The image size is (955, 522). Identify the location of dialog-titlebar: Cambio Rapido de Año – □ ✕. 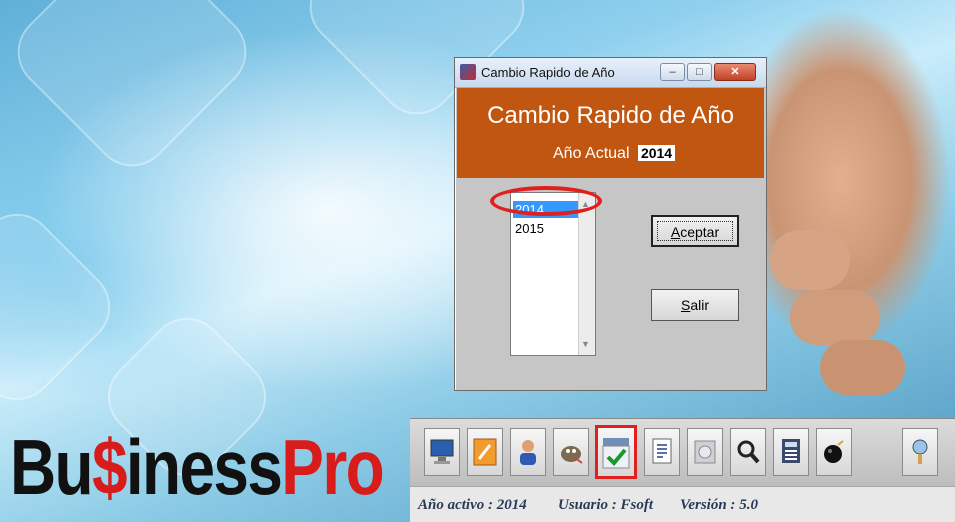
(610, 73).